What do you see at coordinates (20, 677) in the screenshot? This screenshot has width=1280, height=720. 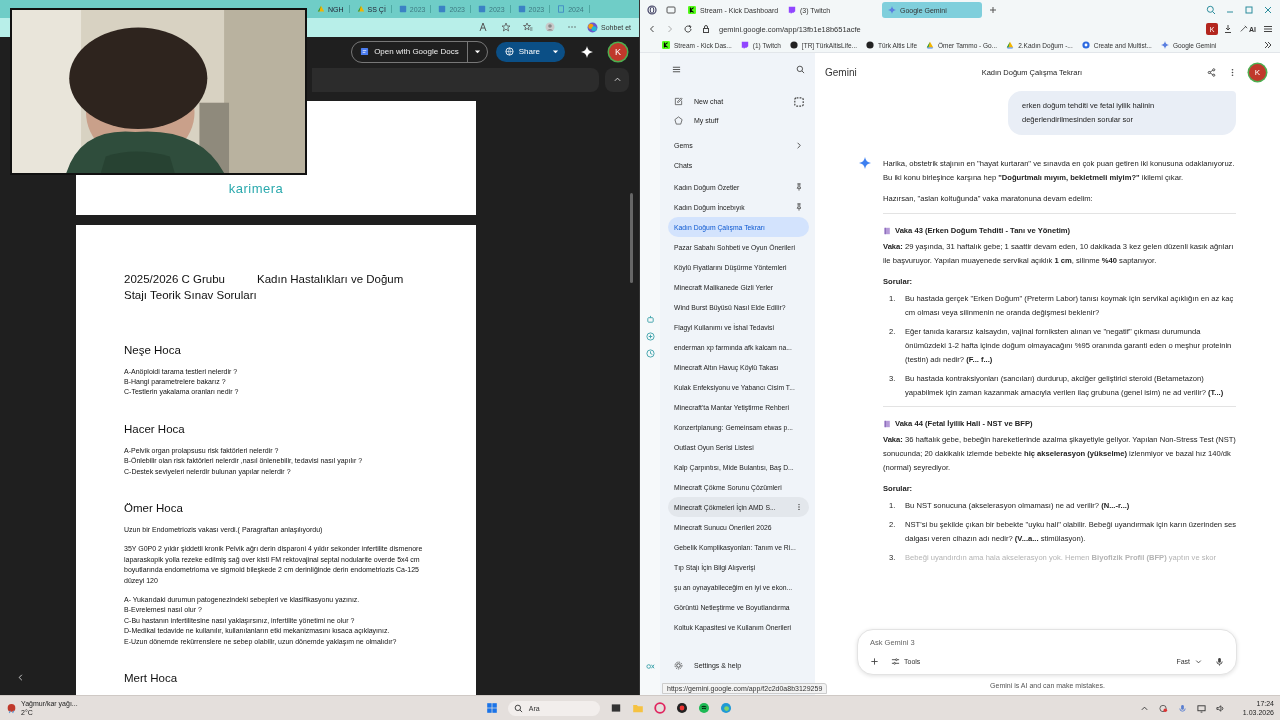 I see `chevron-left-icon` at bounding box center [20, 677].